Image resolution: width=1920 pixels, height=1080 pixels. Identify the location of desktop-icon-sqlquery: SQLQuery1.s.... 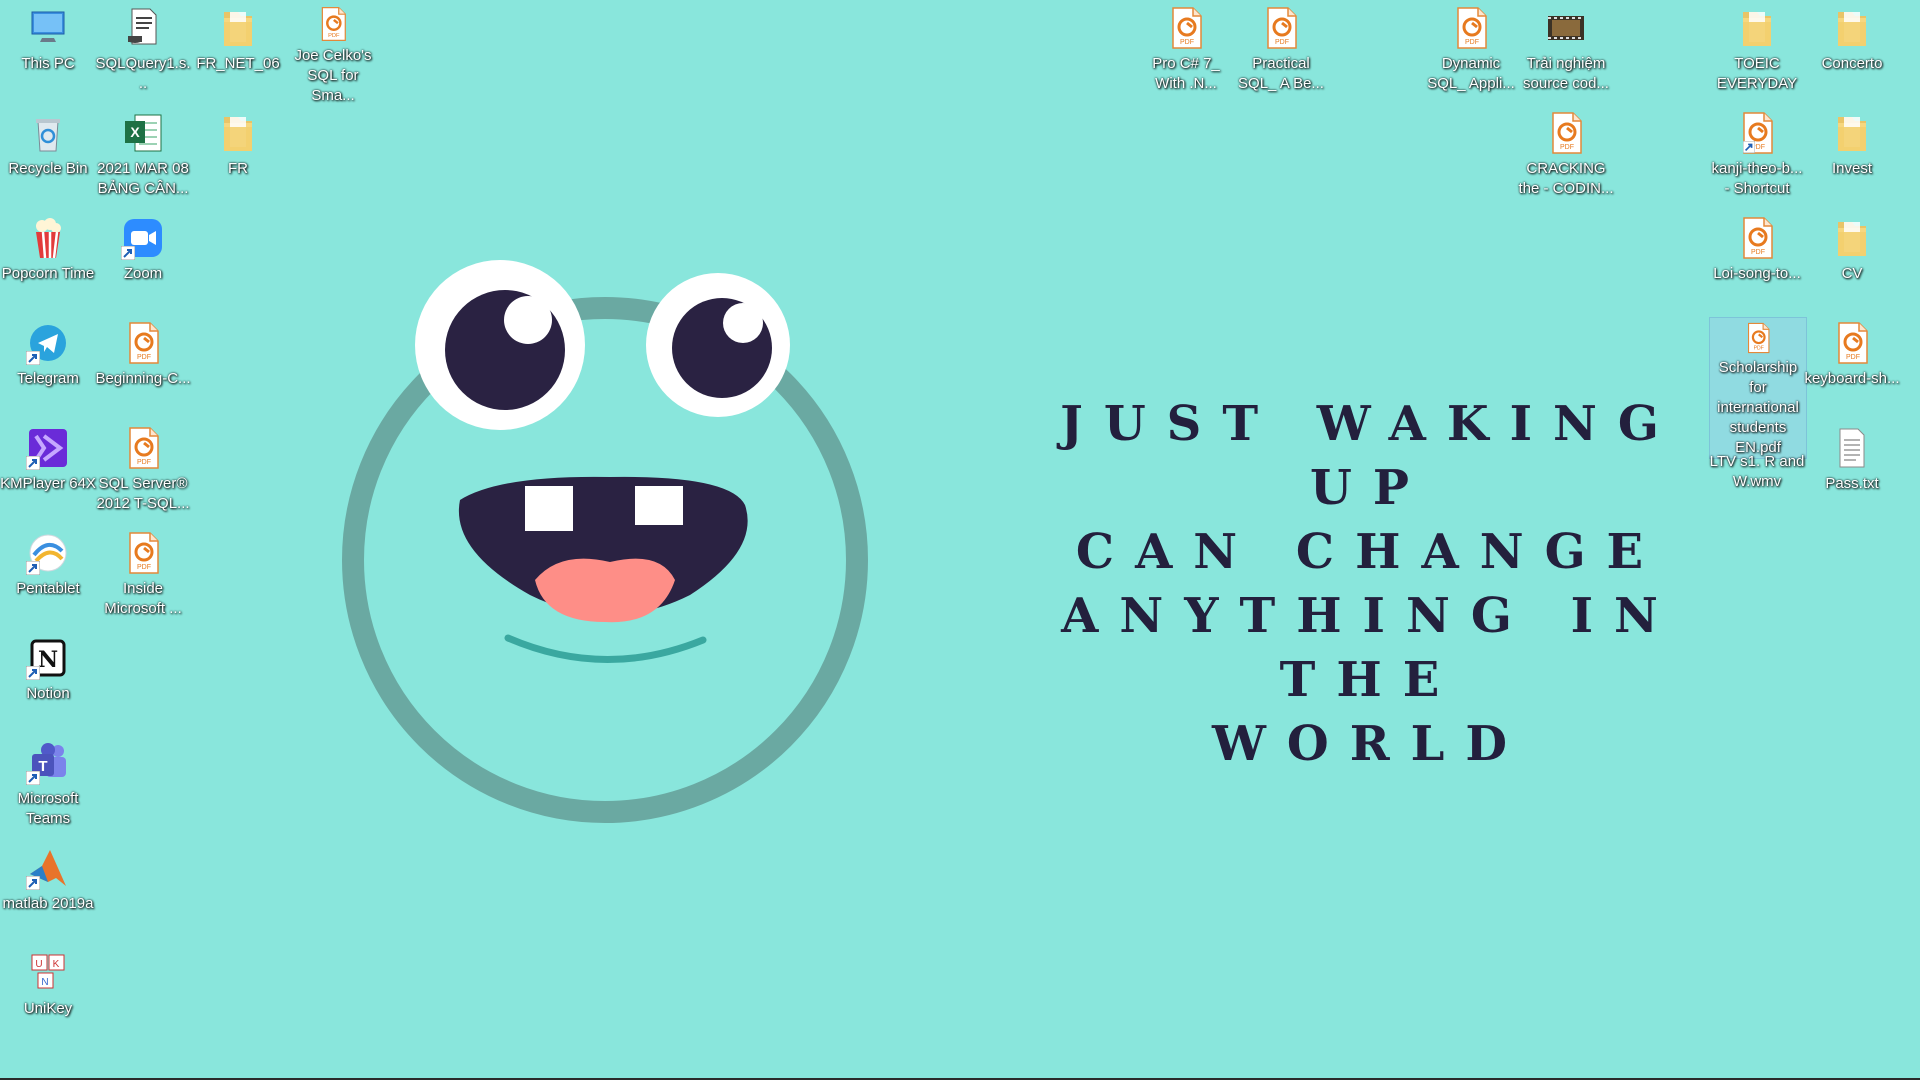
(143, 54).